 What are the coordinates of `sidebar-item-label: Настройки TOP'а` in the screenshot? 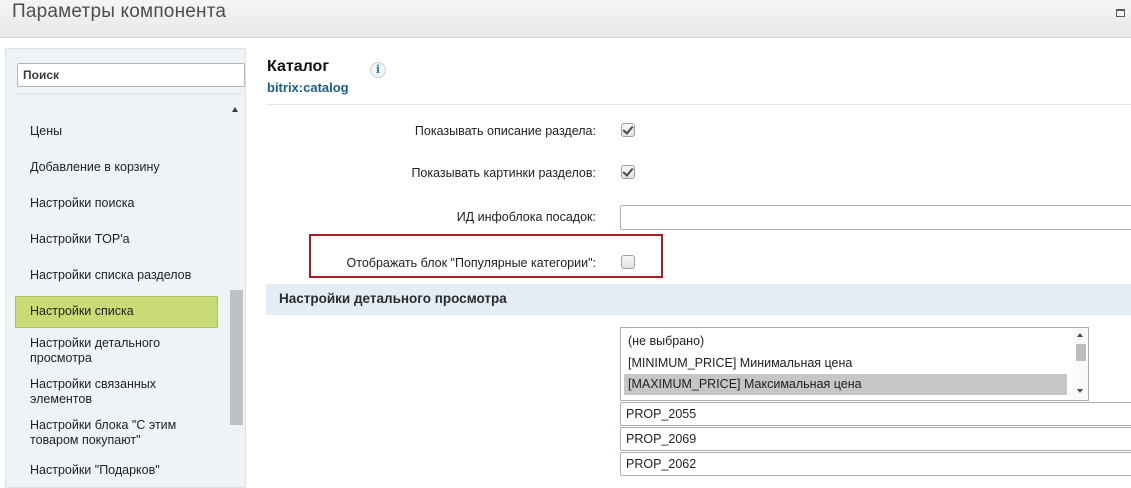 It's located at (80, 239).